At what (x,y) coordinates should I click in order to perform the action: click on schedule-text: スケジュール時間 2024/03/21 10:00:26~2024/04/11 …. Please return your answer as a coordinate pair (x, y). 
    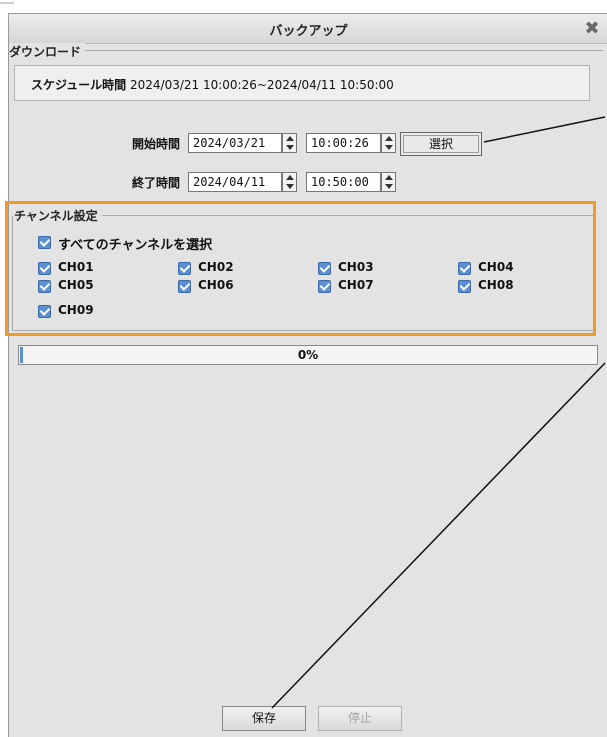
    Looking at the image, I should click on (212, 84).